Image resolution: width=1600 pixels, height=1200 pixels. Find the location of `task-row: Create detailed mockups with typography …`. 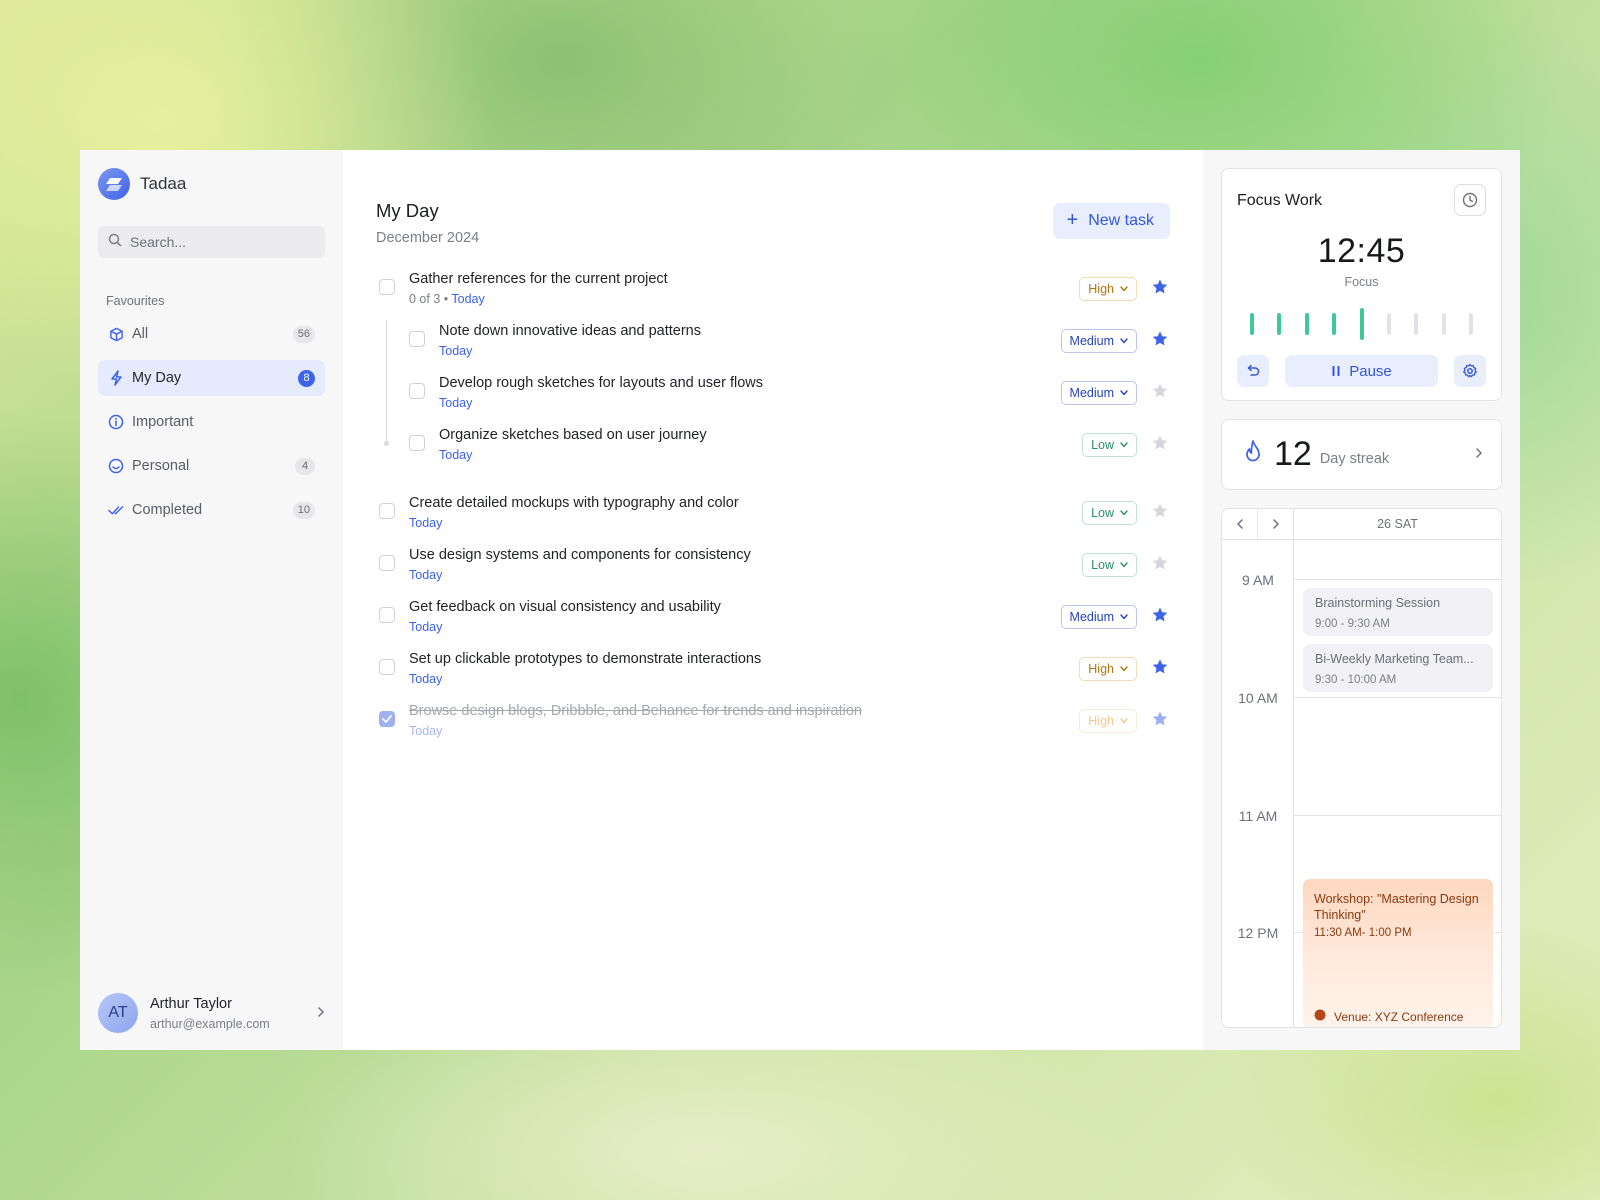

task-row: Create detailed mockups with typography … is located at coordinates (773, 518).